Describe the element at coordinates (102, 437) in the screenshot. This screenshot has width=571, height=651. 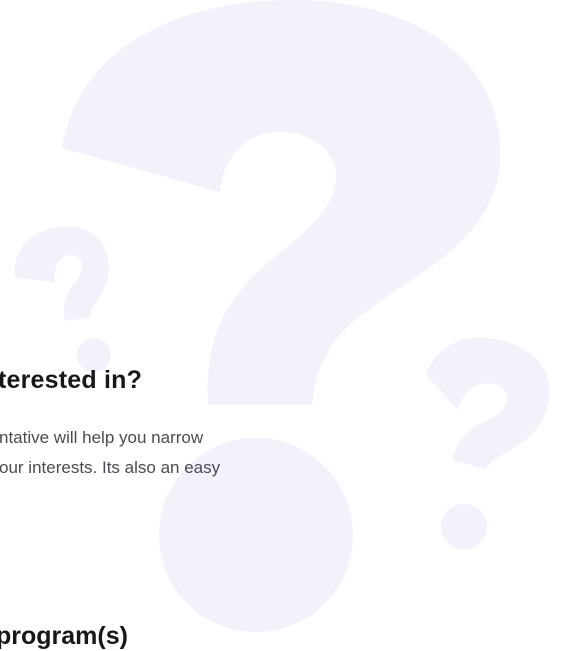
I see `section-description-line-1: ntative will help you narrow` at that location.